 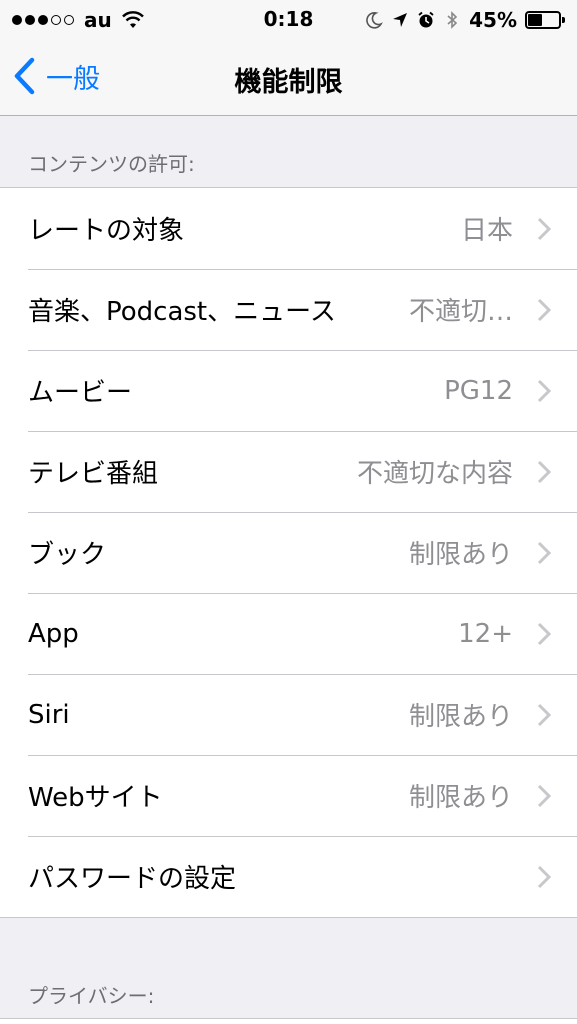 I want to click on row-movies: ムービー PG12, so click(x=288, y=390).